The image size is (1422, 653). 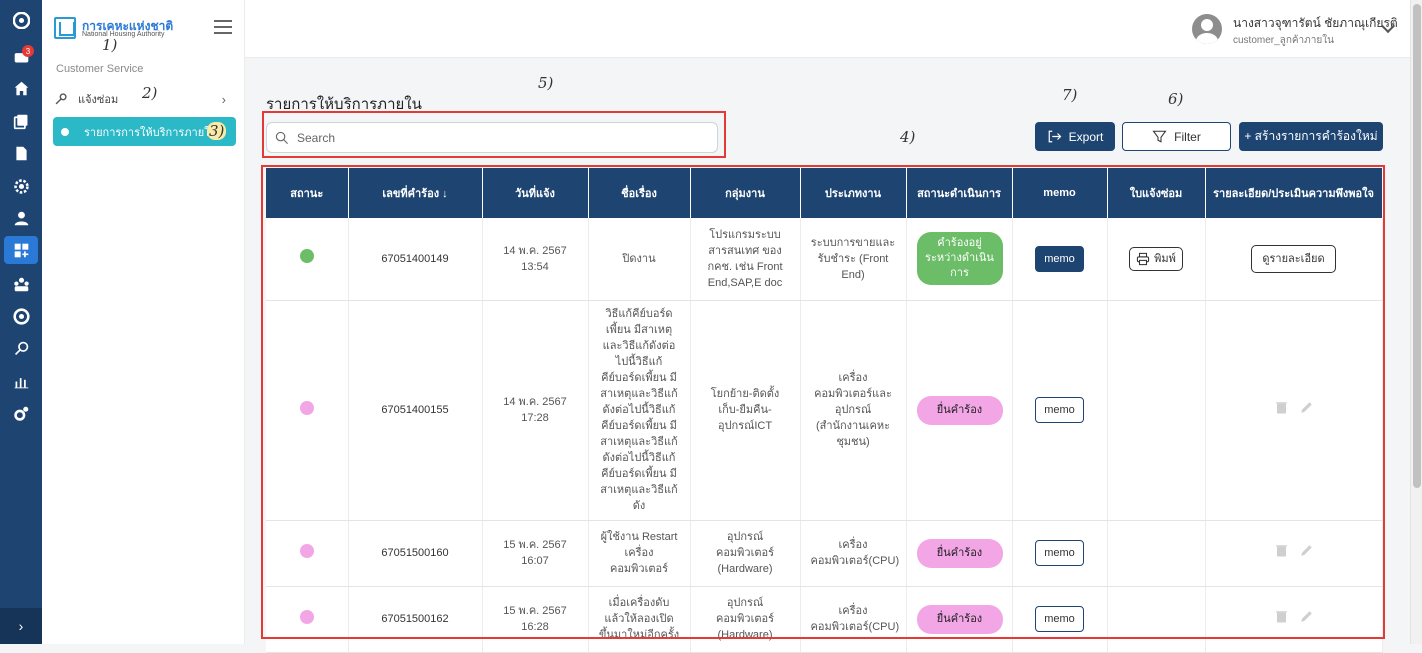 What do you see at coordinates (28, 51) in the screenshot?
I see `notification-badge: 3` at bounding box center [28, 51].